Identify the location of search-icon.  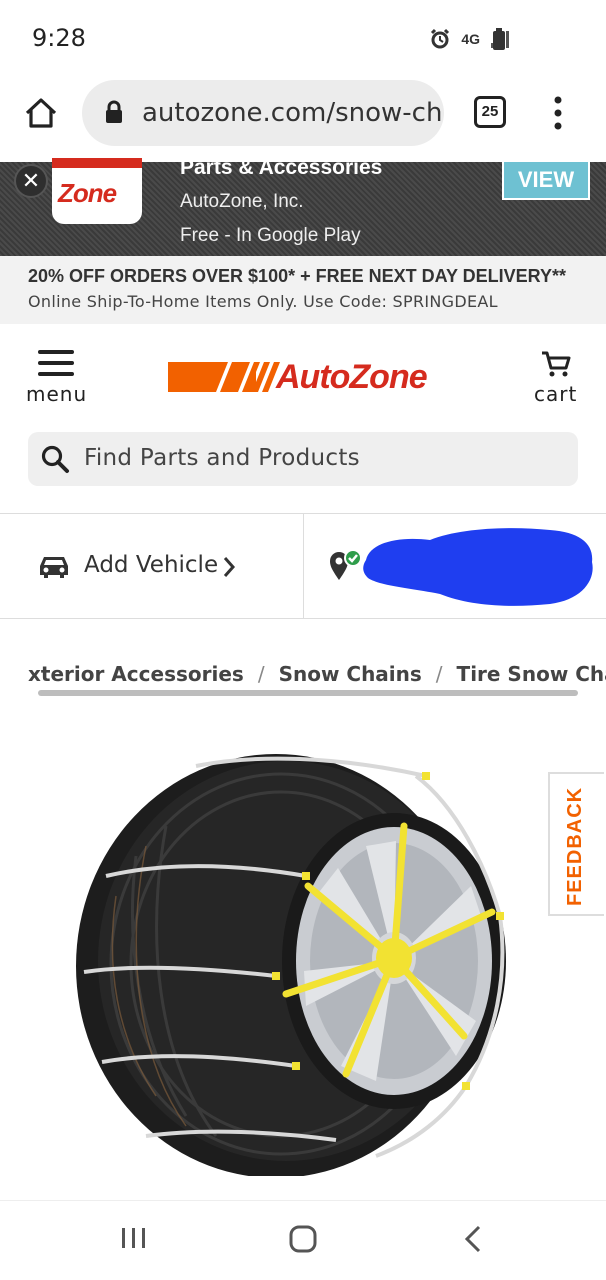
(55, 459).